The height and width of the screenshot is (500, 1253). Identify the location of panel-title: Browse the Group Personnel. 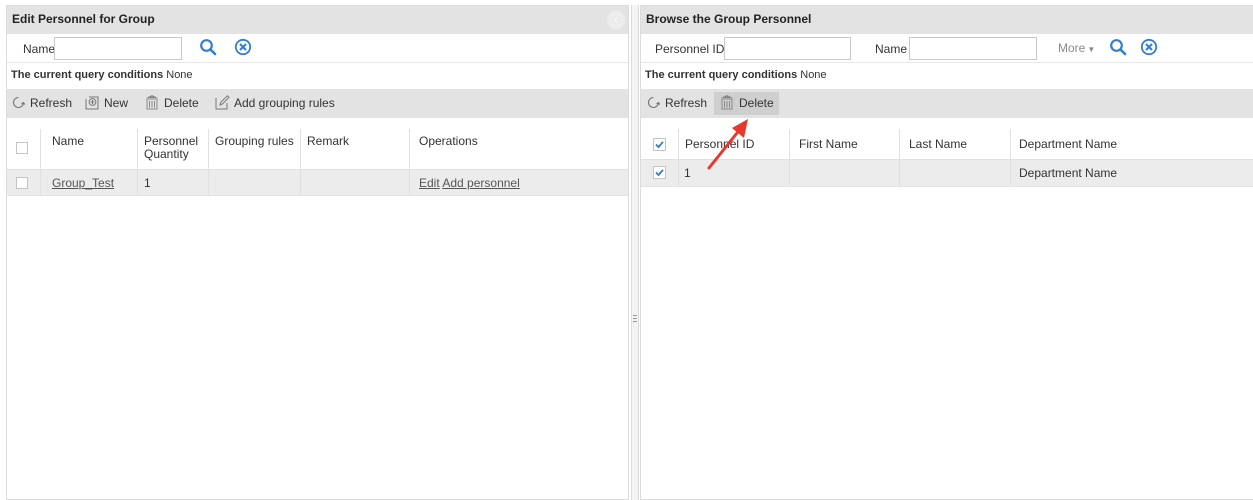
(729, 19).